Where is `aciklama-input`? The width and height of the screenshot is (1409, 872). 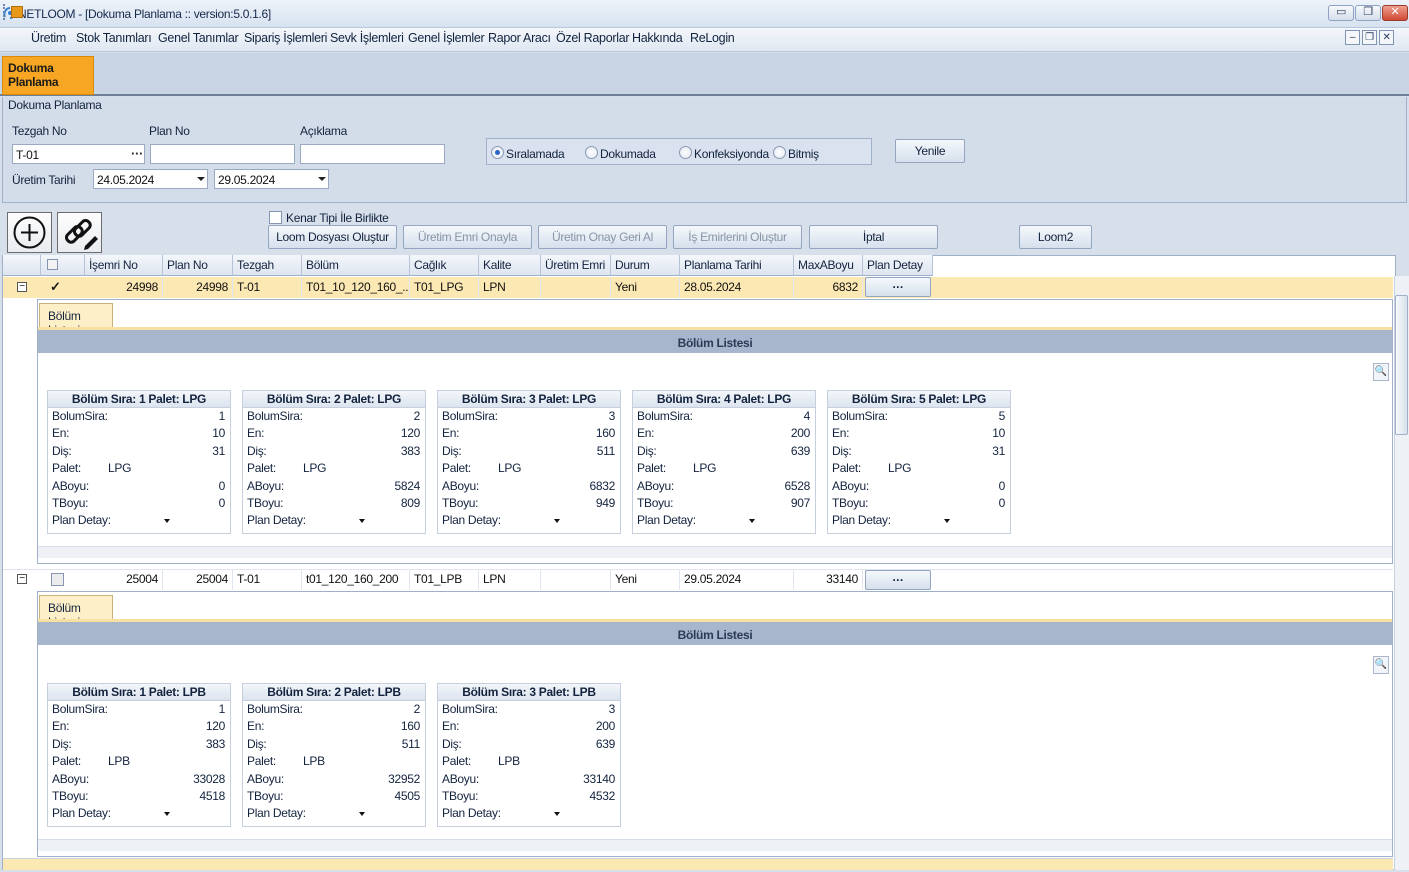
aciklama-input is located at coordinates (372, 154).